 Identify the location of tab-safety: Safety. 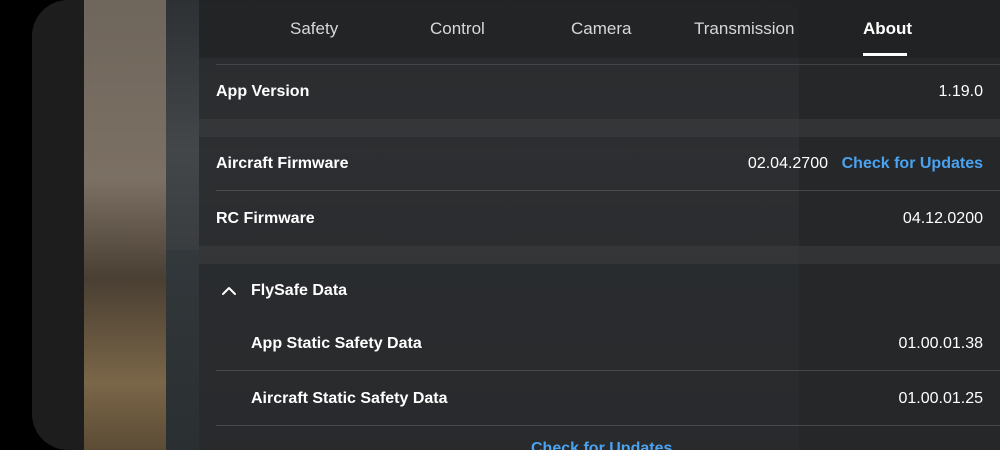
(314, 29).